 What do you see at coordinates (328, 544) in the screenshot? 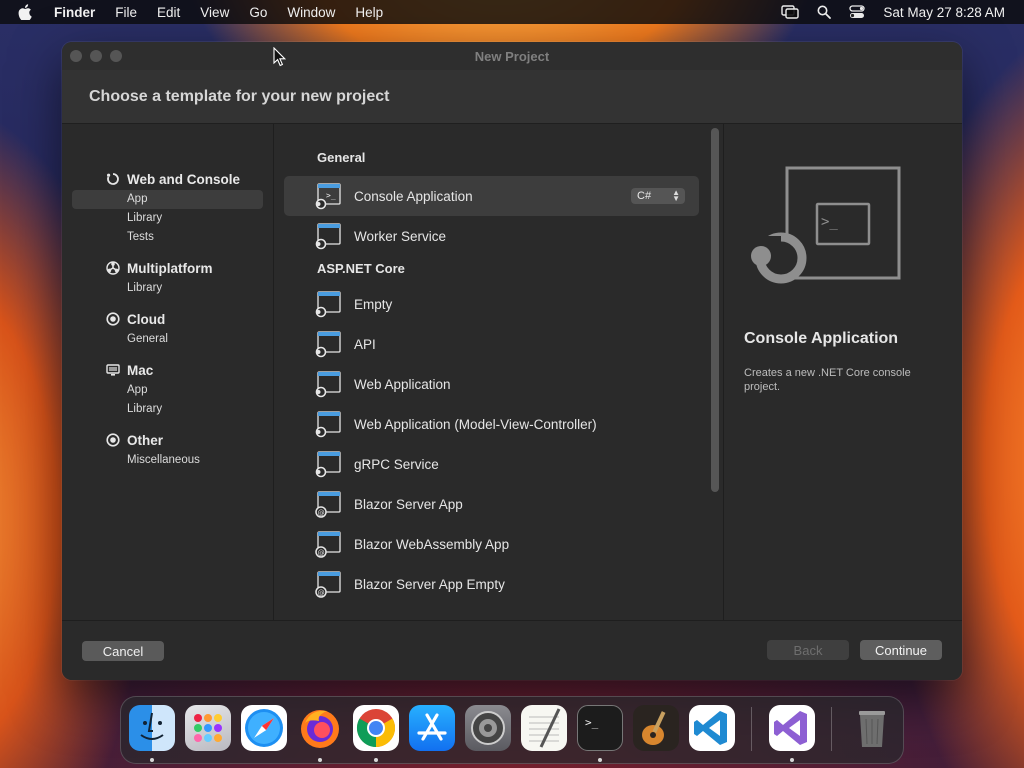
I see `blazor-template-icon: @` at bounding box center [328, 544].